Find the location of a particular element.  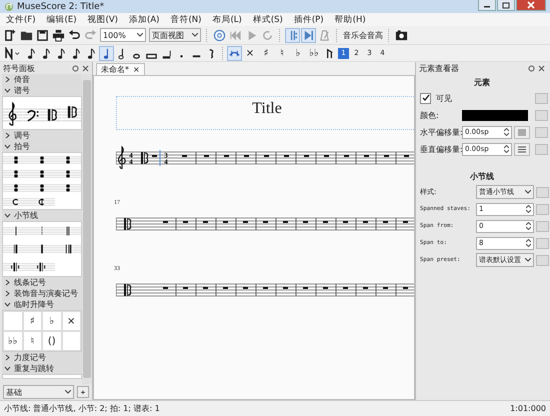

scrollbar is located at coordinates (87, 229).